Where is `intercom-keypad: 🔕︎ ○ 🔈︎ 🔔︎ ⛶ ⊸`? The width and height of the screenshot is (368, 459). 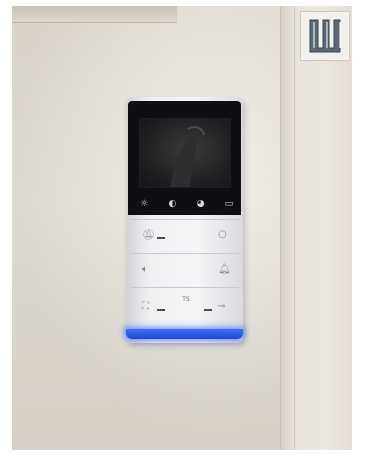
intercom-keypad: 🔕︎ ○ 🔈︎ 🔔︎ ⛶ ⊸ is located at coordinates (184, 273).